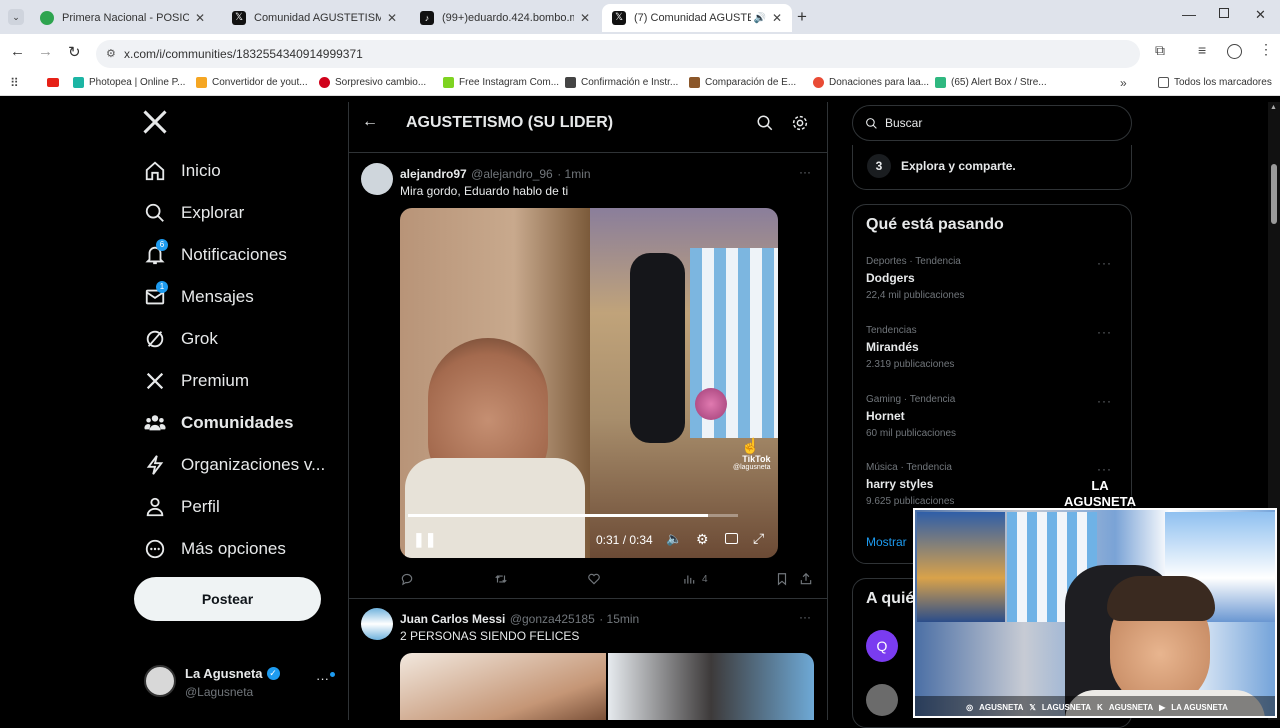  Describe the element at coordinates (505, 18) in the screenshot. I see `tab-tiktok: ♪ (99+)eduardo.424.bombo.mp ( ✕` at that location.